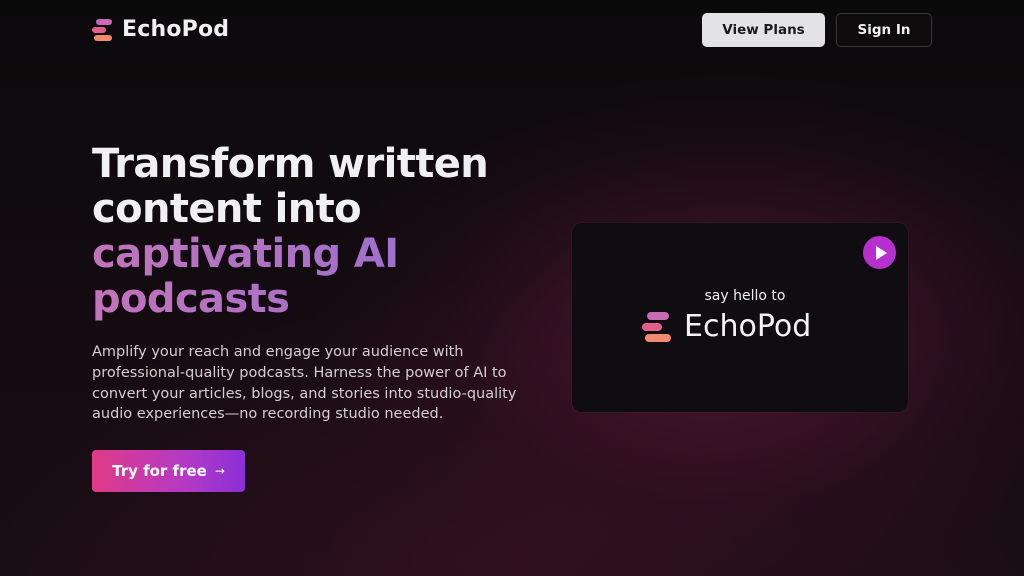 Image resolution: width=1024 pixels, height=576 pixels. Describe the element at coordinates (219, 471) in the screenshot. I see `arrow-right-icon: →` at that location.